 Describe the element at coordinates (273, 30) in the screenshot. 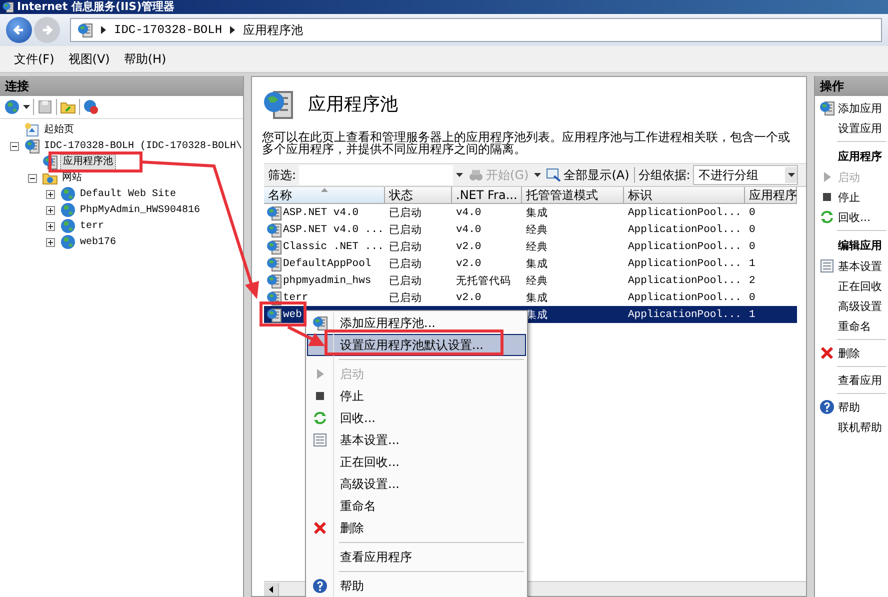

I see `breadcrumb-item: 应用程序池` at that location.